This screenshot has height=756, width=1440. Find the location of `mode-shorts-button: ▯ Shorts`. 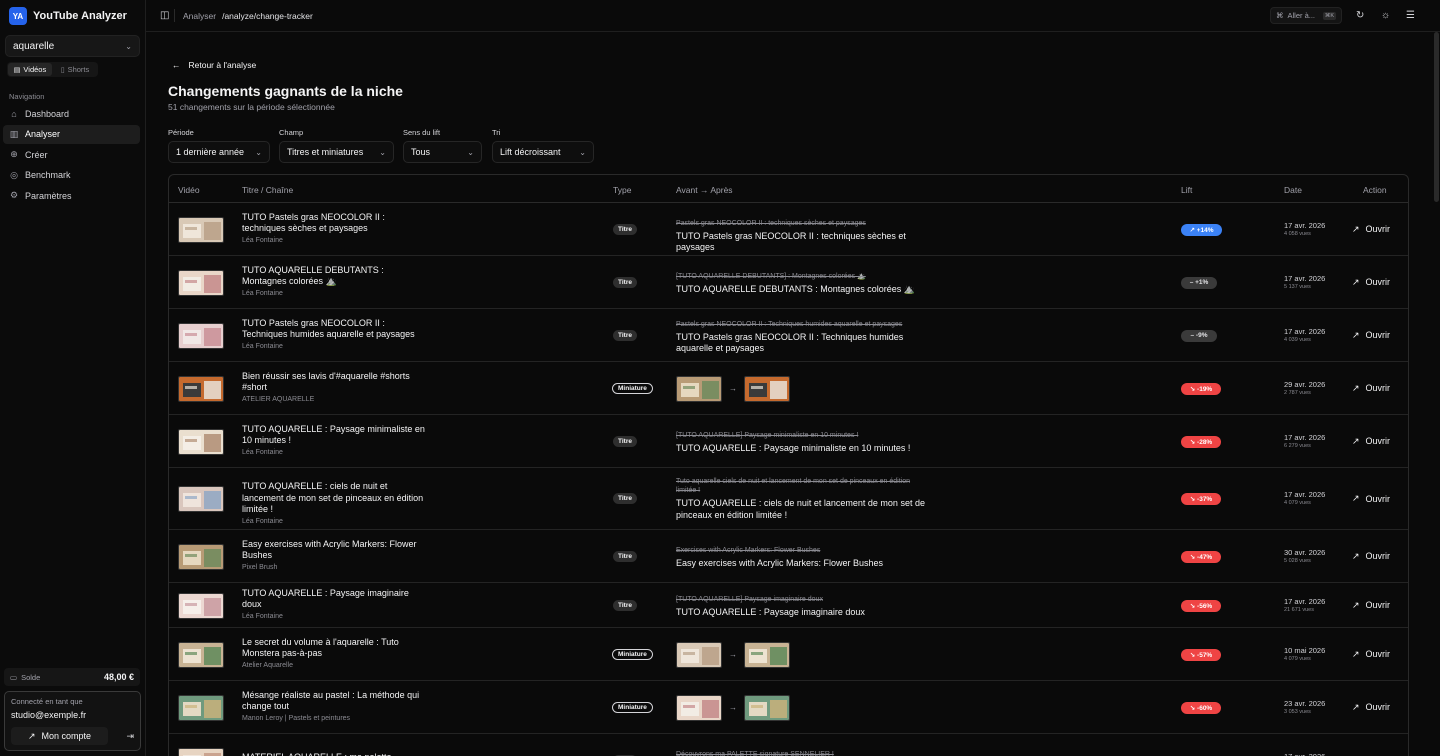

mode-shorts-button: ▯ Shorts is located at coordinates (75, 69).